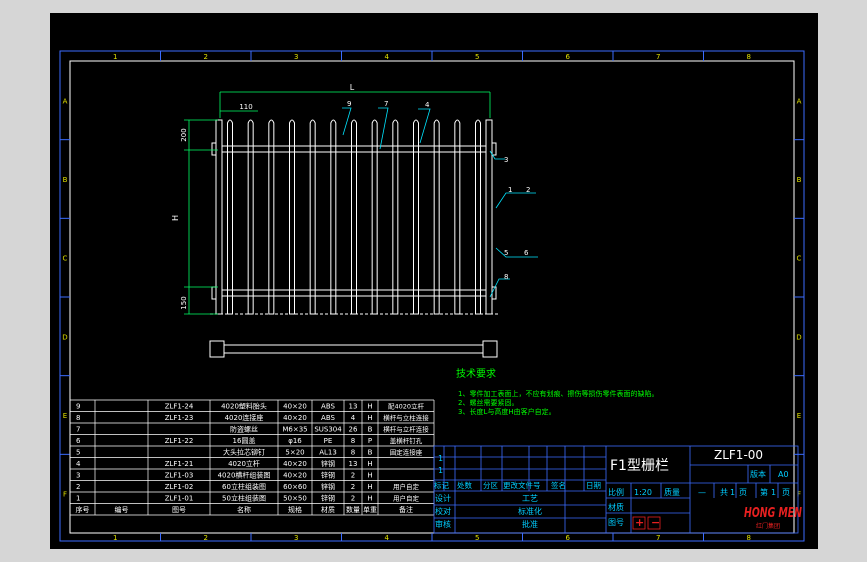 This screenshot has width=867, height=562. What do you see at coordinates (489, 217) in the screenshot?
I see `post-right` at bounding box center [489, 217].